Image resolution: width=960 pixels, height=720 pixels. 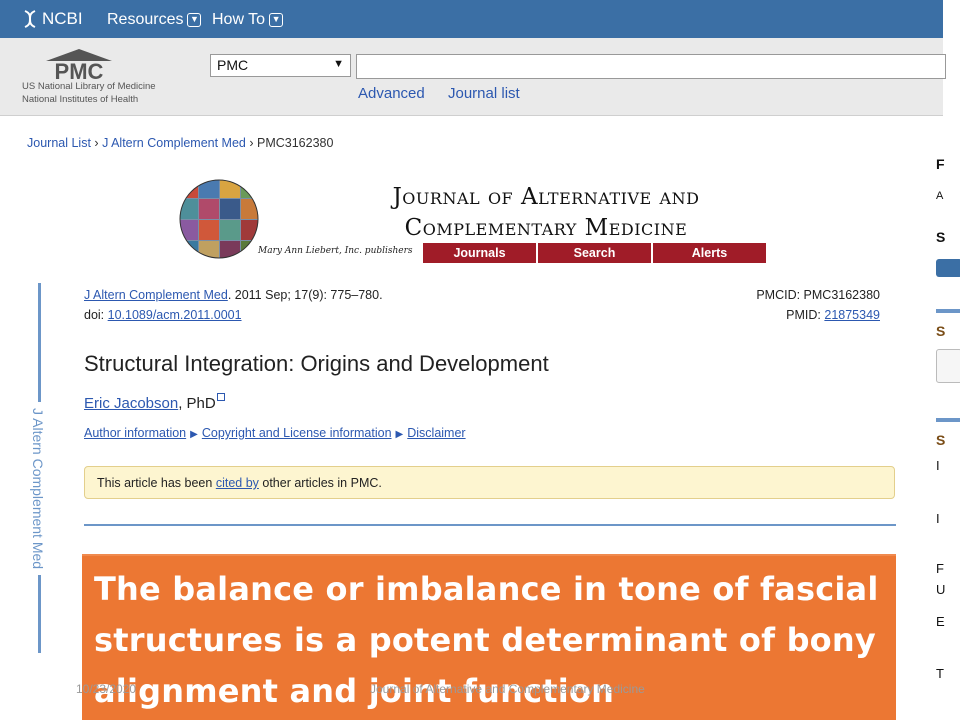 I want to click on breadcrumb-journal-list: Journal List, so click(x=59, y=143).